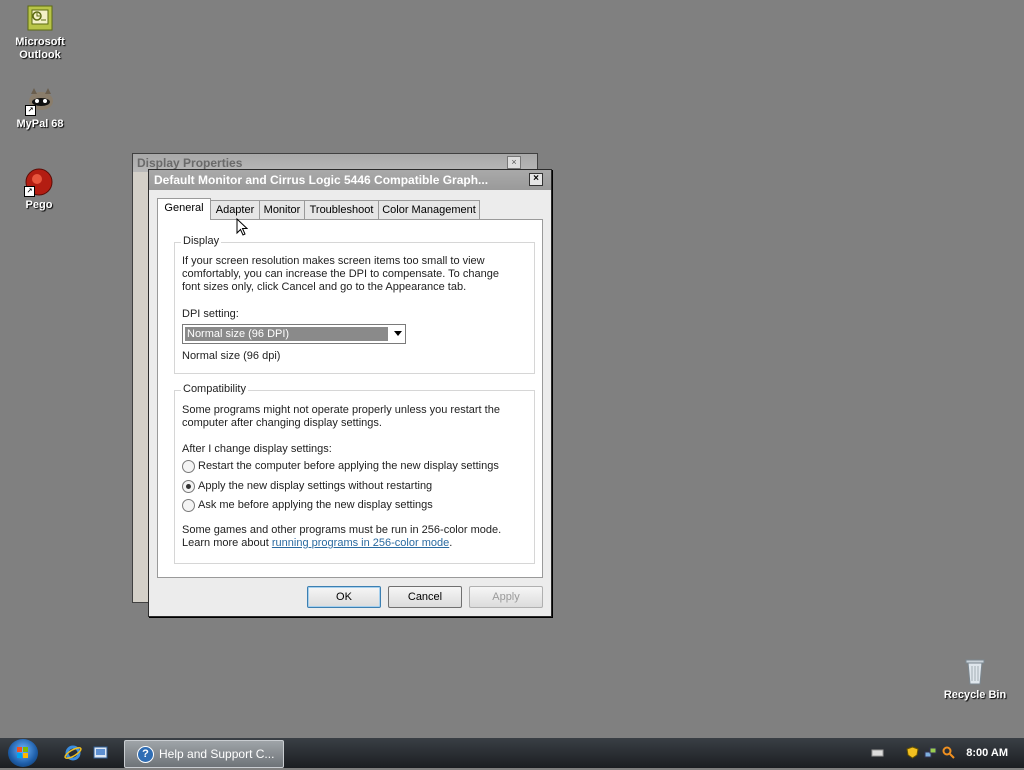 The image size is (1024, 770). What do you see at coordinates (429, 209) in the screenshot?
I see `tab-color-management: Color Management` at bounding box center [429, 209].